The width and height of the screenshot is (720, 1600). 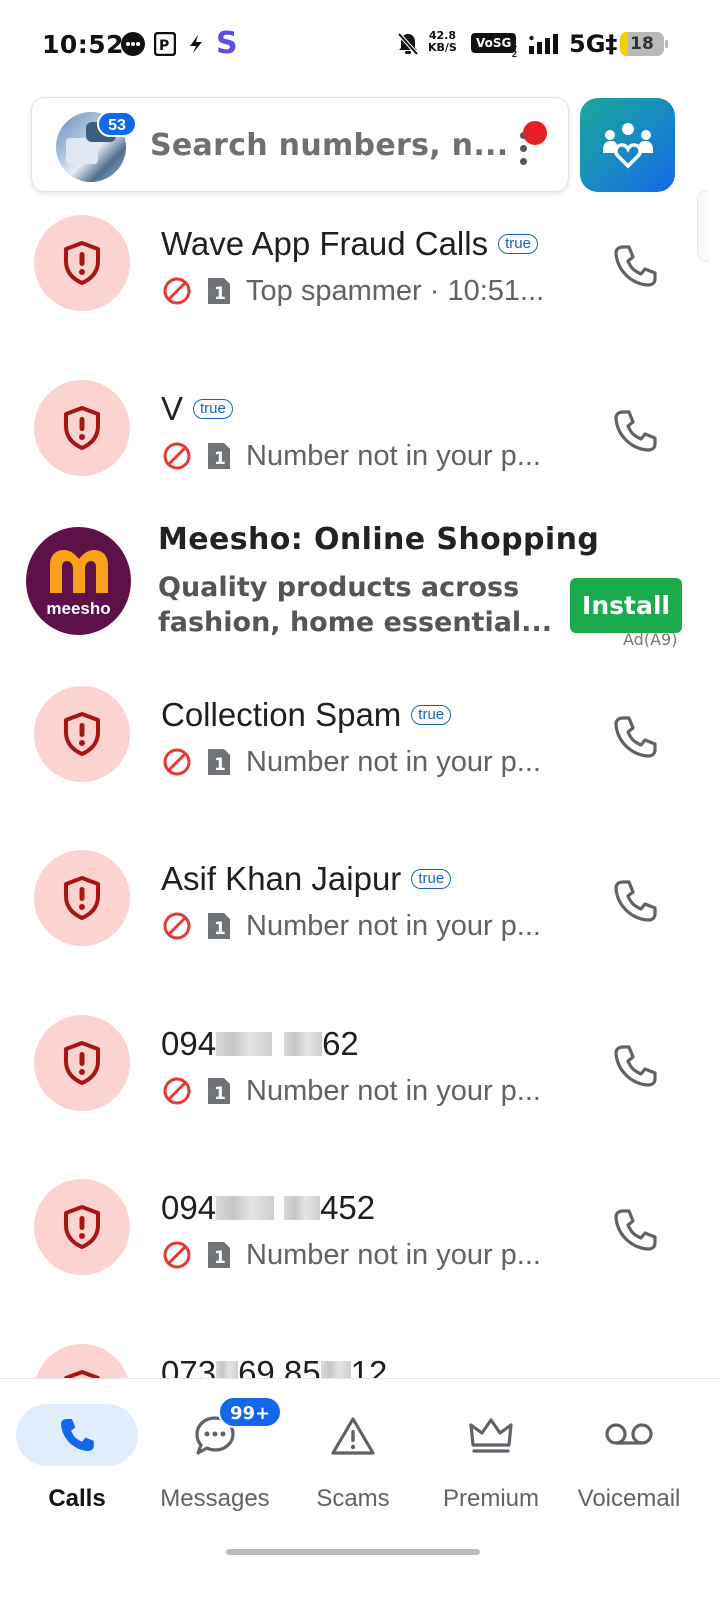 I want to click on ad-title: Meesho: Online Shopping, so click(x=379, y=539).